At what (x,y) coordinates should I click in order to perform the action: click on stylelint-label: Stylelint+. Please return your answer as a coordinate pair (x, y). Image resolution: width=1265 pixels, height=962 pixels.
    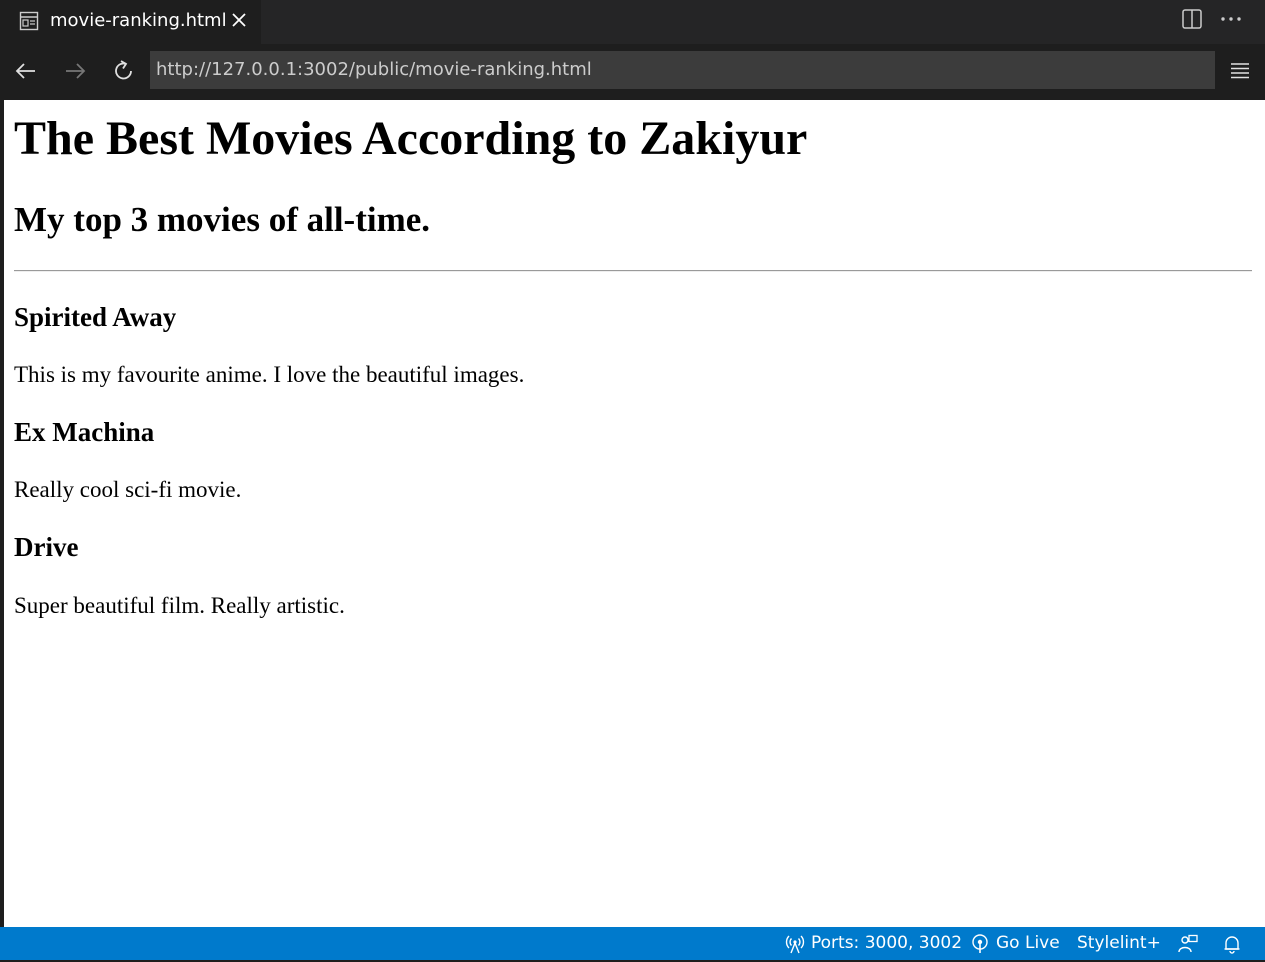
    Looking at the image, I should click on (1119, 943).